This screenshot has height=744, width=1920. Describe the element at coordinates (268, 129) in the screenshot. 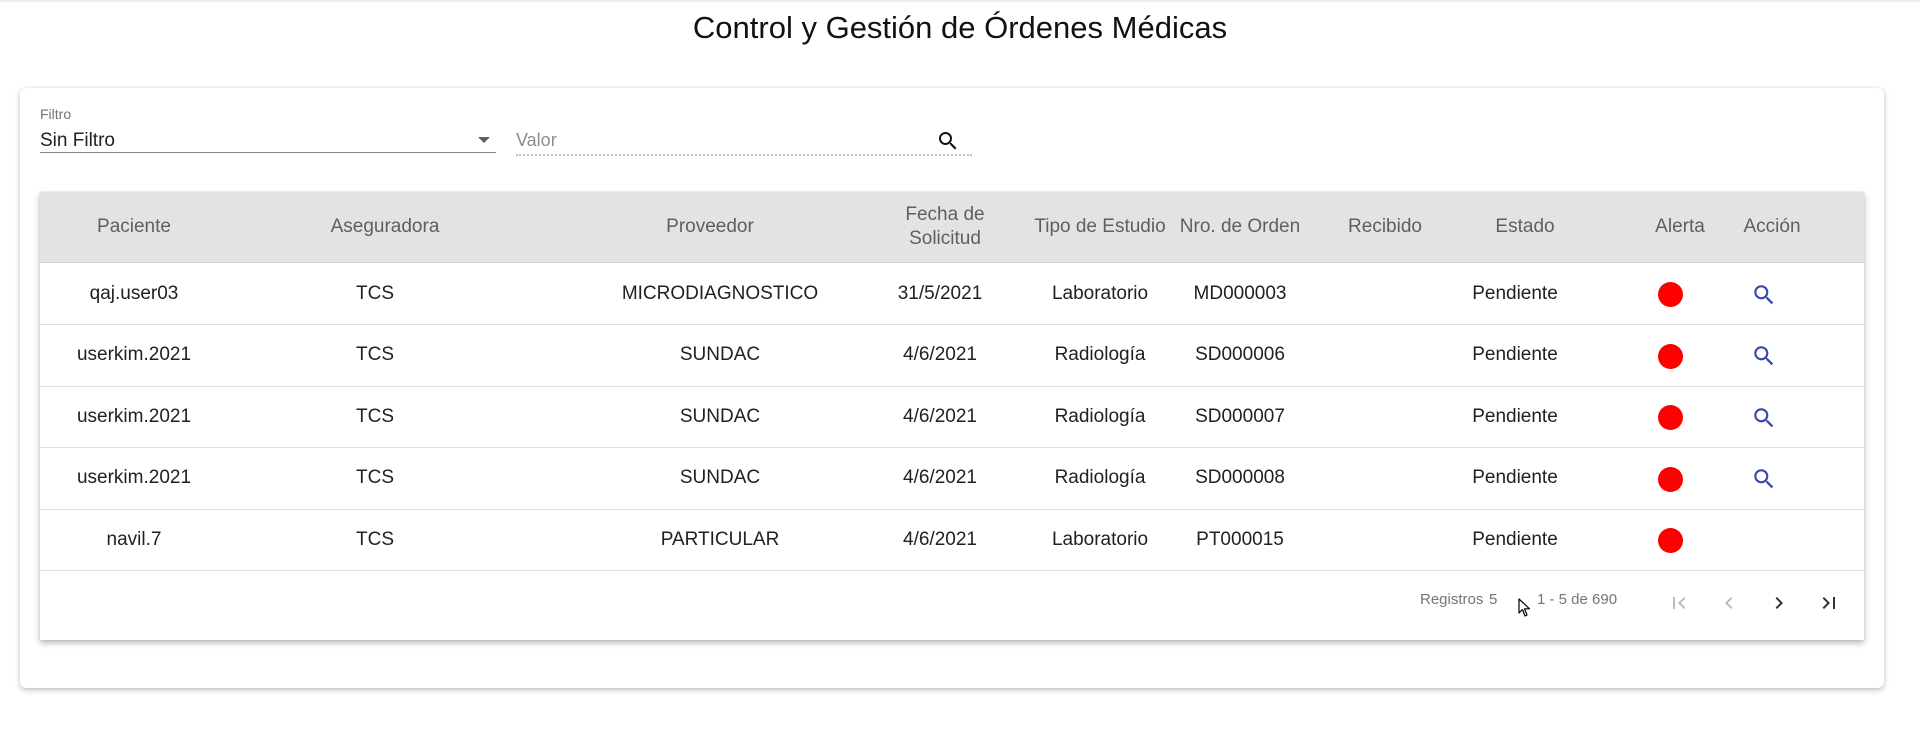

I see `filter-select: Filtro Sin Filtro` at that location.